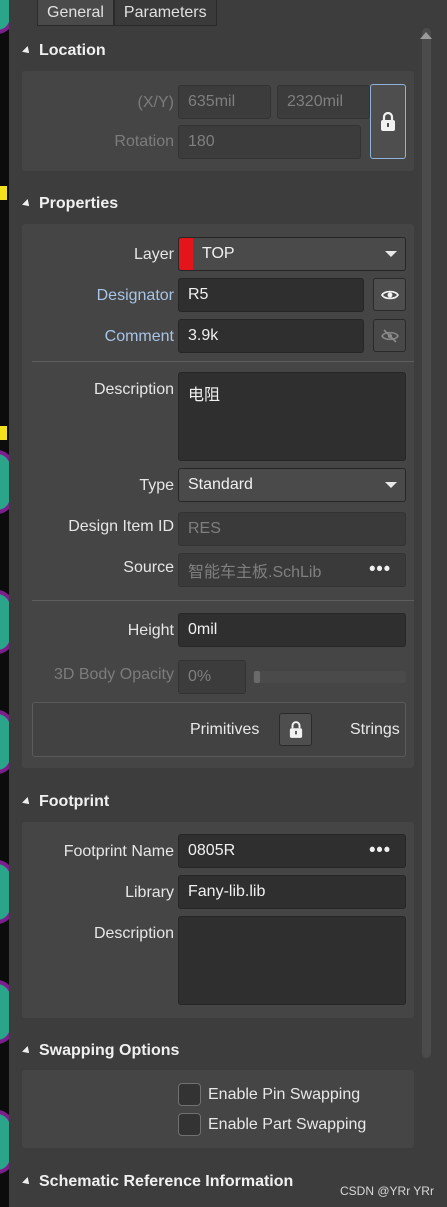 This screenshot has height=1207, width=447. I want to click on library-label: Library, so click(149, 892).